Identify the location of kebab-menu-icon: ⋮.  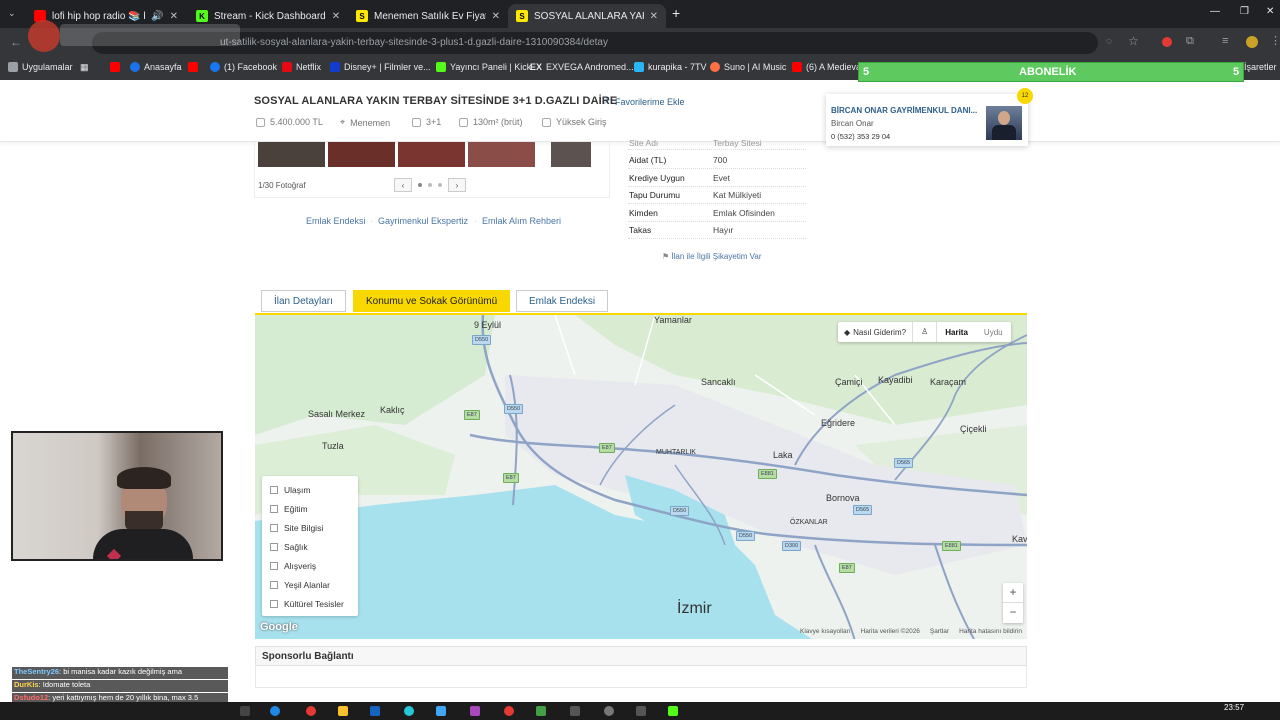
(1275, 40).